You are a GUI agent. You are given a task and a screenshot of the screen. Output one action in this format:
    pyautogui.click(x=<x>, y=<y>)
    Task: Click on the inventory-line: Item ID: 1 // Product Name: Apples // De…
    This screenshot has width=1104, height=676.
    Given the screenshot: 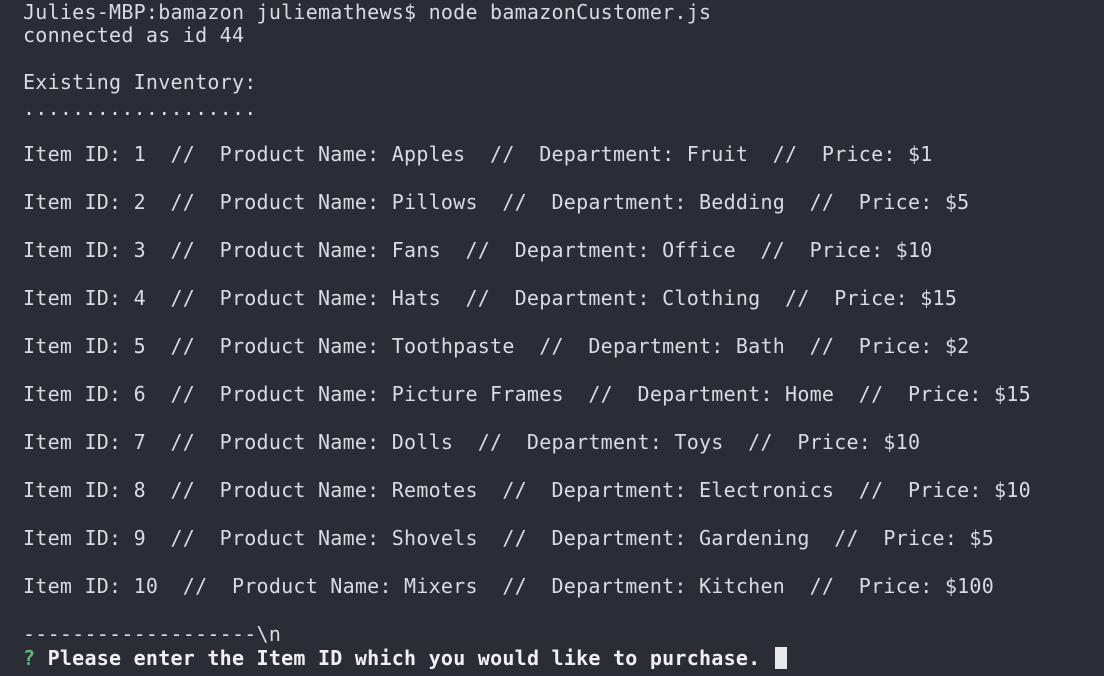 What is the action you would take?
    pyautogui.click(x=478, y=154)
    